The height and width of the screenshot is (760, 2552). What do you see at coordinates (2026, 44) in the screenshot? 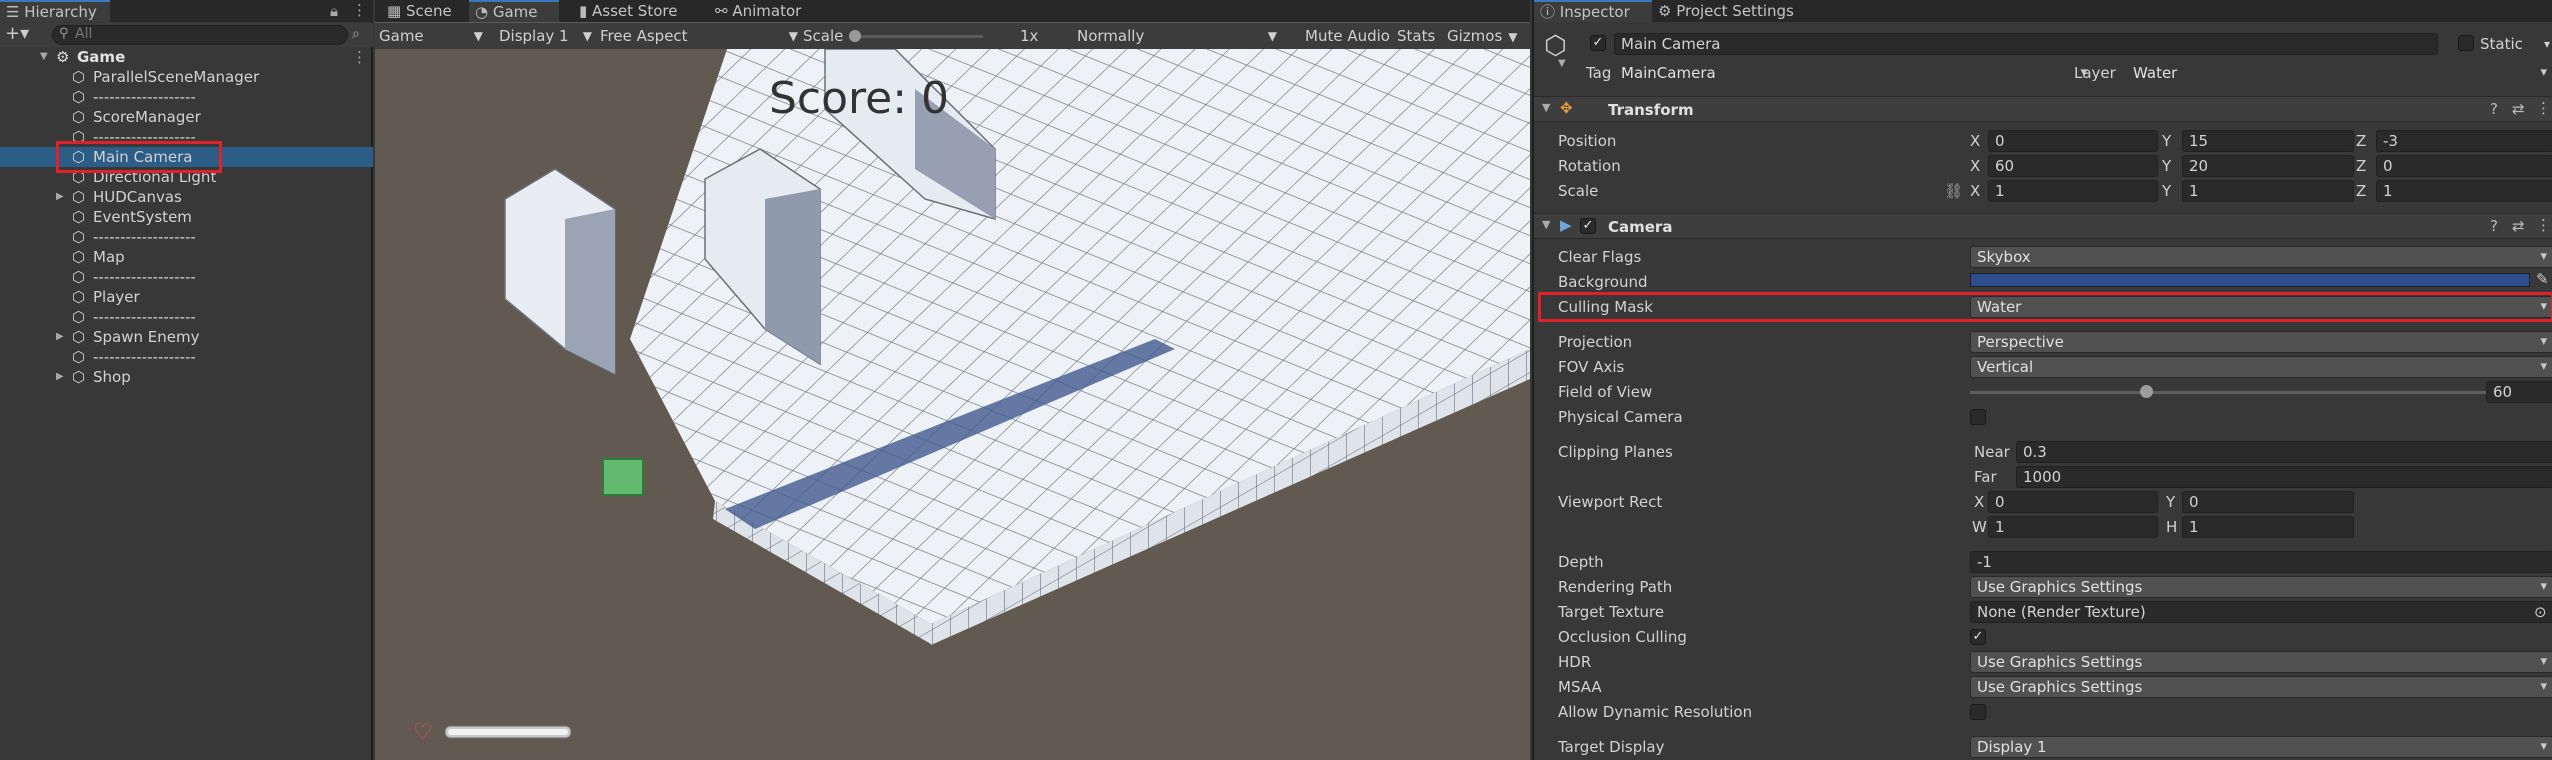
I see `object-name-field: Main Camera` at bounding box center [2026, 44].